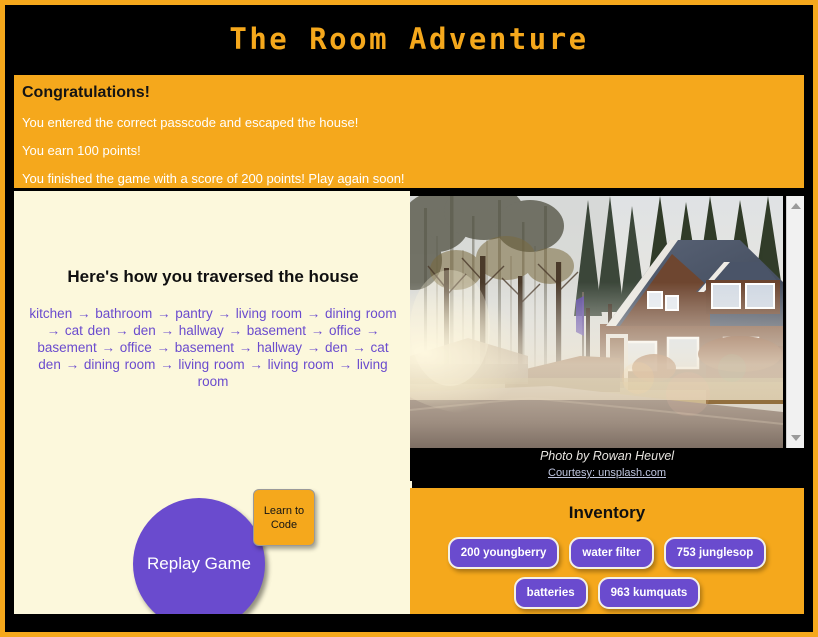  Describe the element at coordinates (715, 553) in the screenshot. I see `inventory-item: 753 junglesop` at that location.